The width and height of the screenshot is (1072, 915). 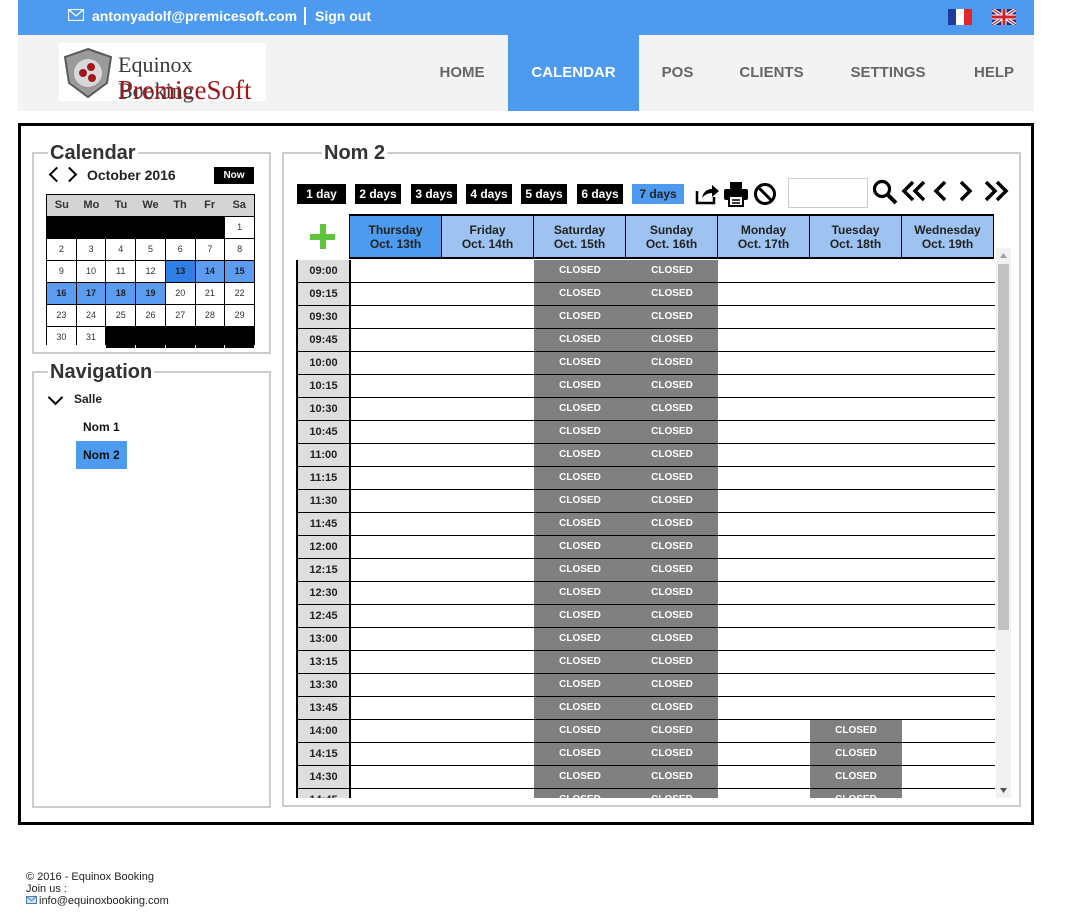 I want to click on view-2-days-button: 2 days, so click(x=378, y=194).